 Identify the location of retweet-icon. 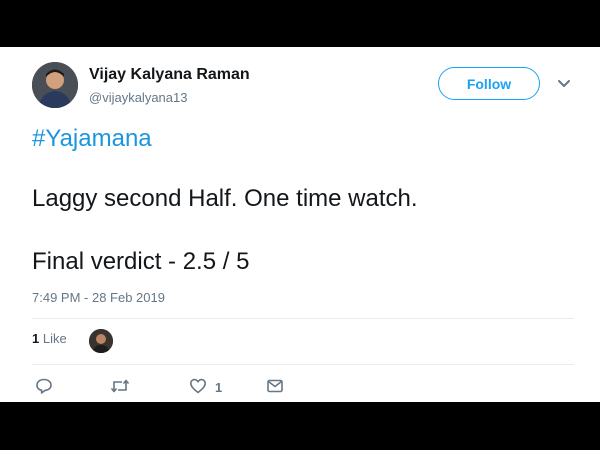
(120, 386).